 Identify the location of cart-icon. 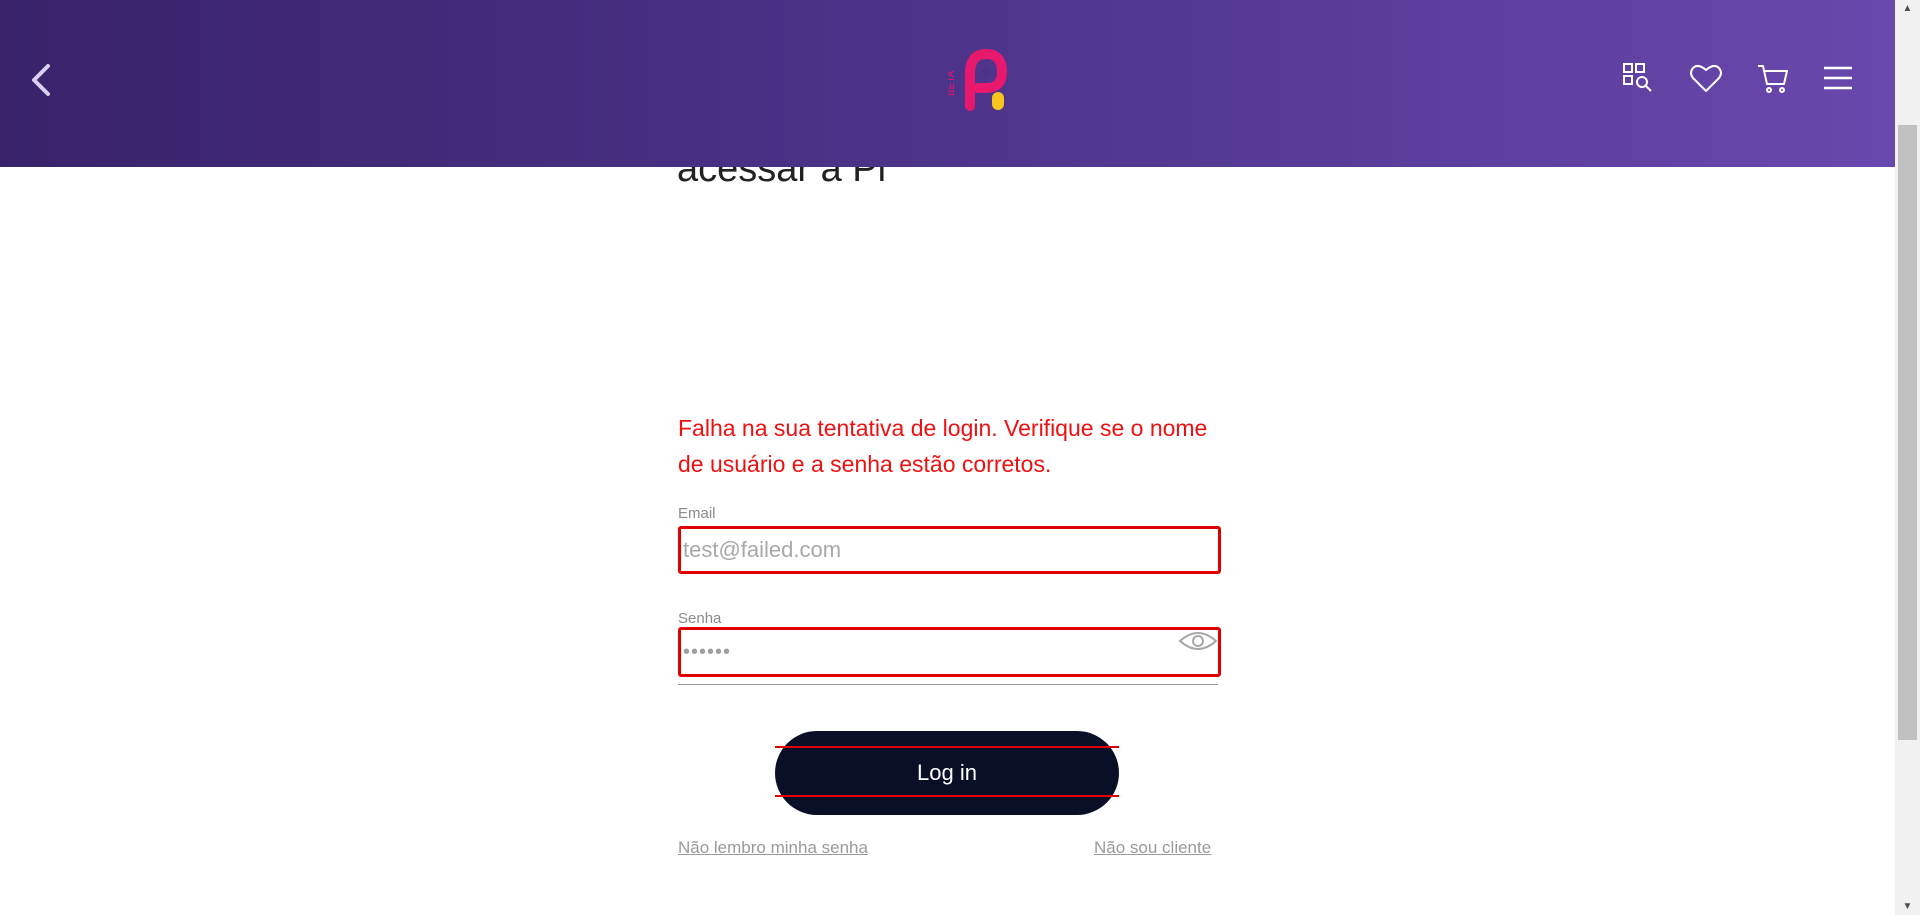
(1773, 78).